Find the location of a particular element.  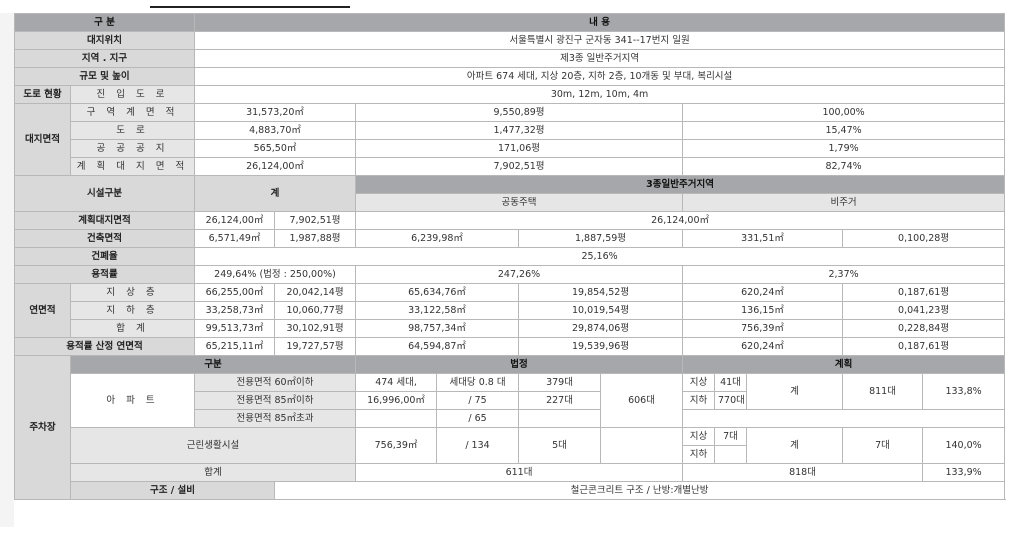

plan-site-zone: 26,124,00㎡ is located at coordinates (680, 220).